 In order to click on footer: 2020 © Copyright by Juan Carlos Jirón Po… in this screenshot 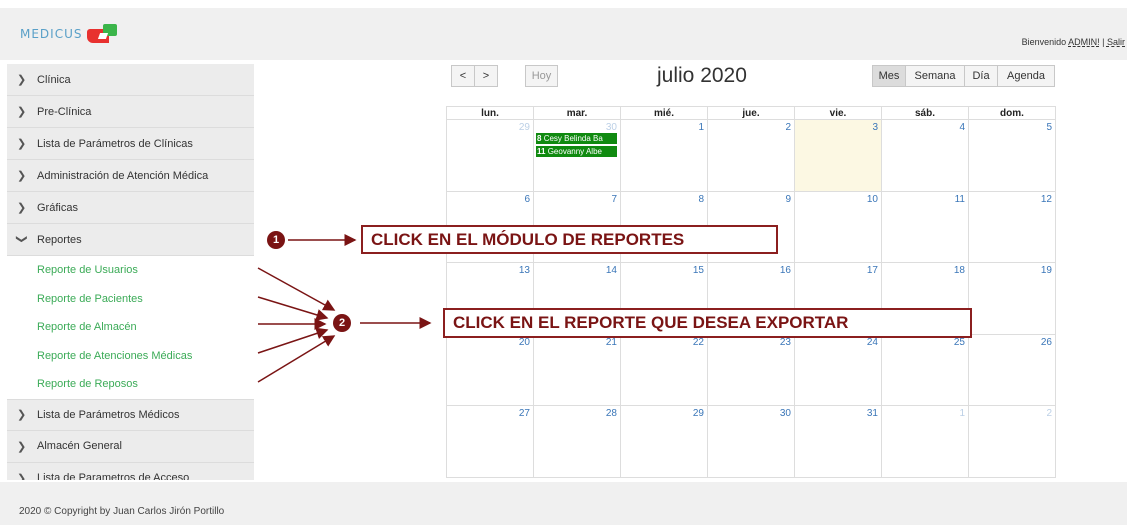, I will do `click(563, 503)`.